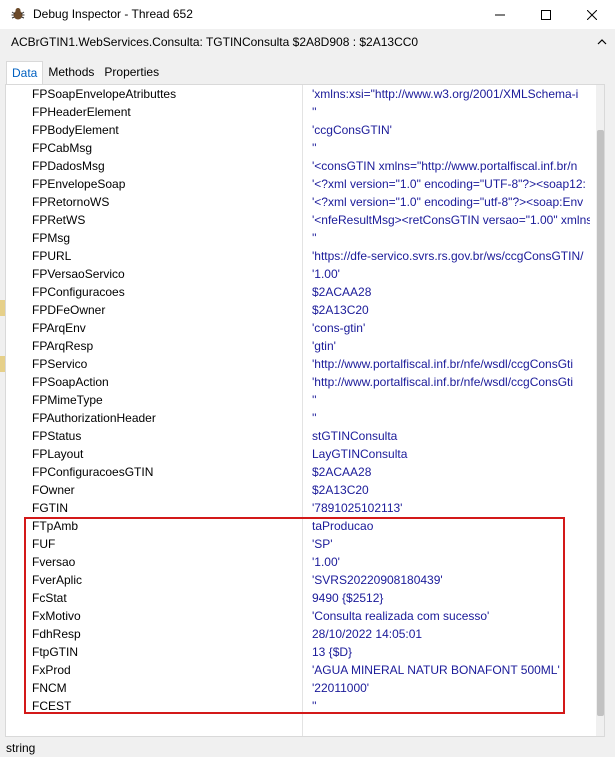 Image resolution: width=615 pixels, height=757 pixels. I want to click on field-name: FPConfiguracoesGTIN, so click(93, 472).